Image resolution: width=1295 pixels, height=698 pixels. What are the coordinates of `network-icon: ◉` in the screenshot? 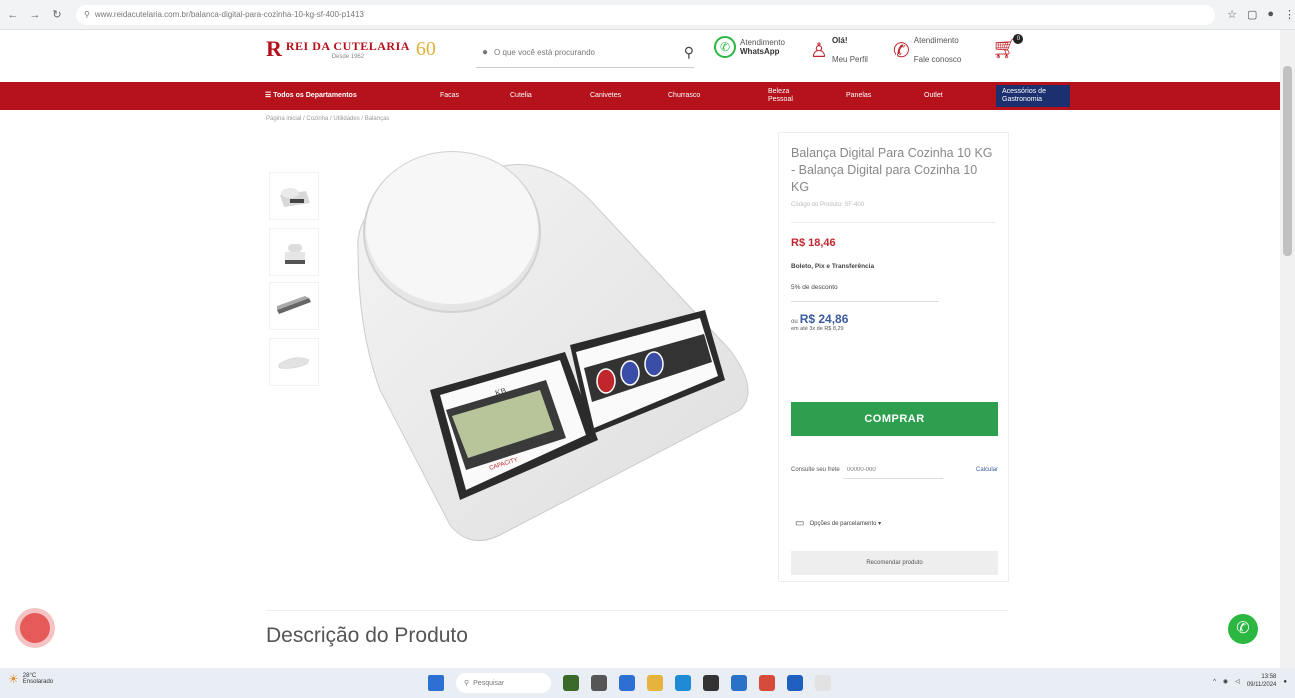 It's located at (1225, 681).